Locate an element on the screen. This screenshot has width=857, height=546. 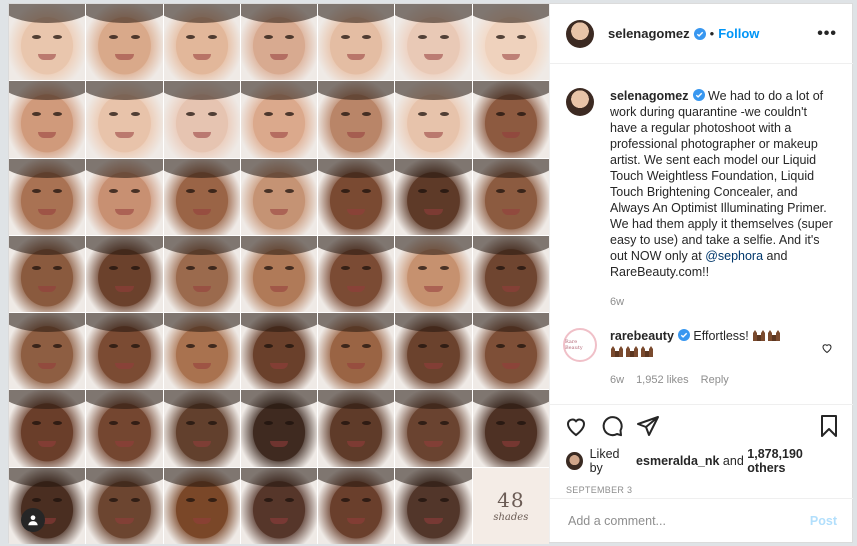
comment-username: rarebeauty is located at coordinates (642, 336).